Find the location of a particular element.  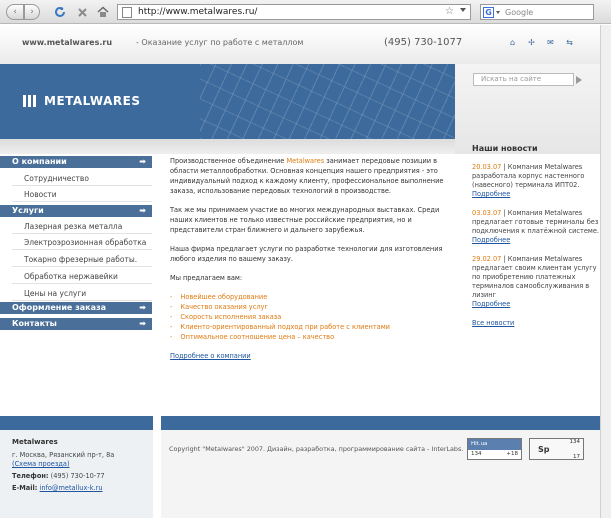

sidebar-item-laser-cutting: Лазерная резка металла is located at coordinates (82, 226).